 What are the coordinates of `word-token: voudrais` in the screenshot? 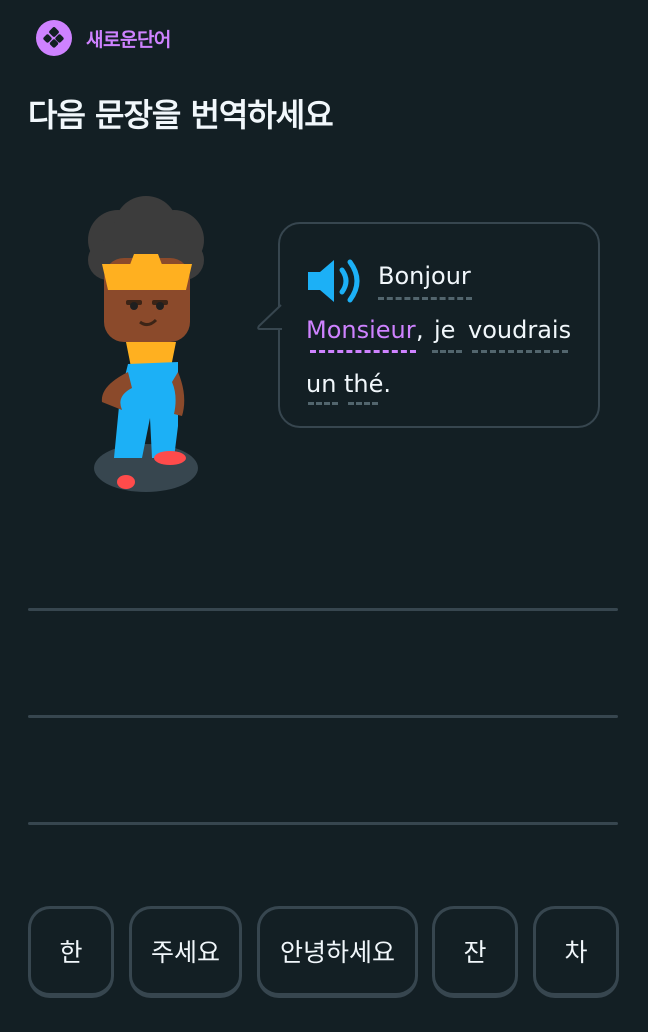 It's located at (519, 330).